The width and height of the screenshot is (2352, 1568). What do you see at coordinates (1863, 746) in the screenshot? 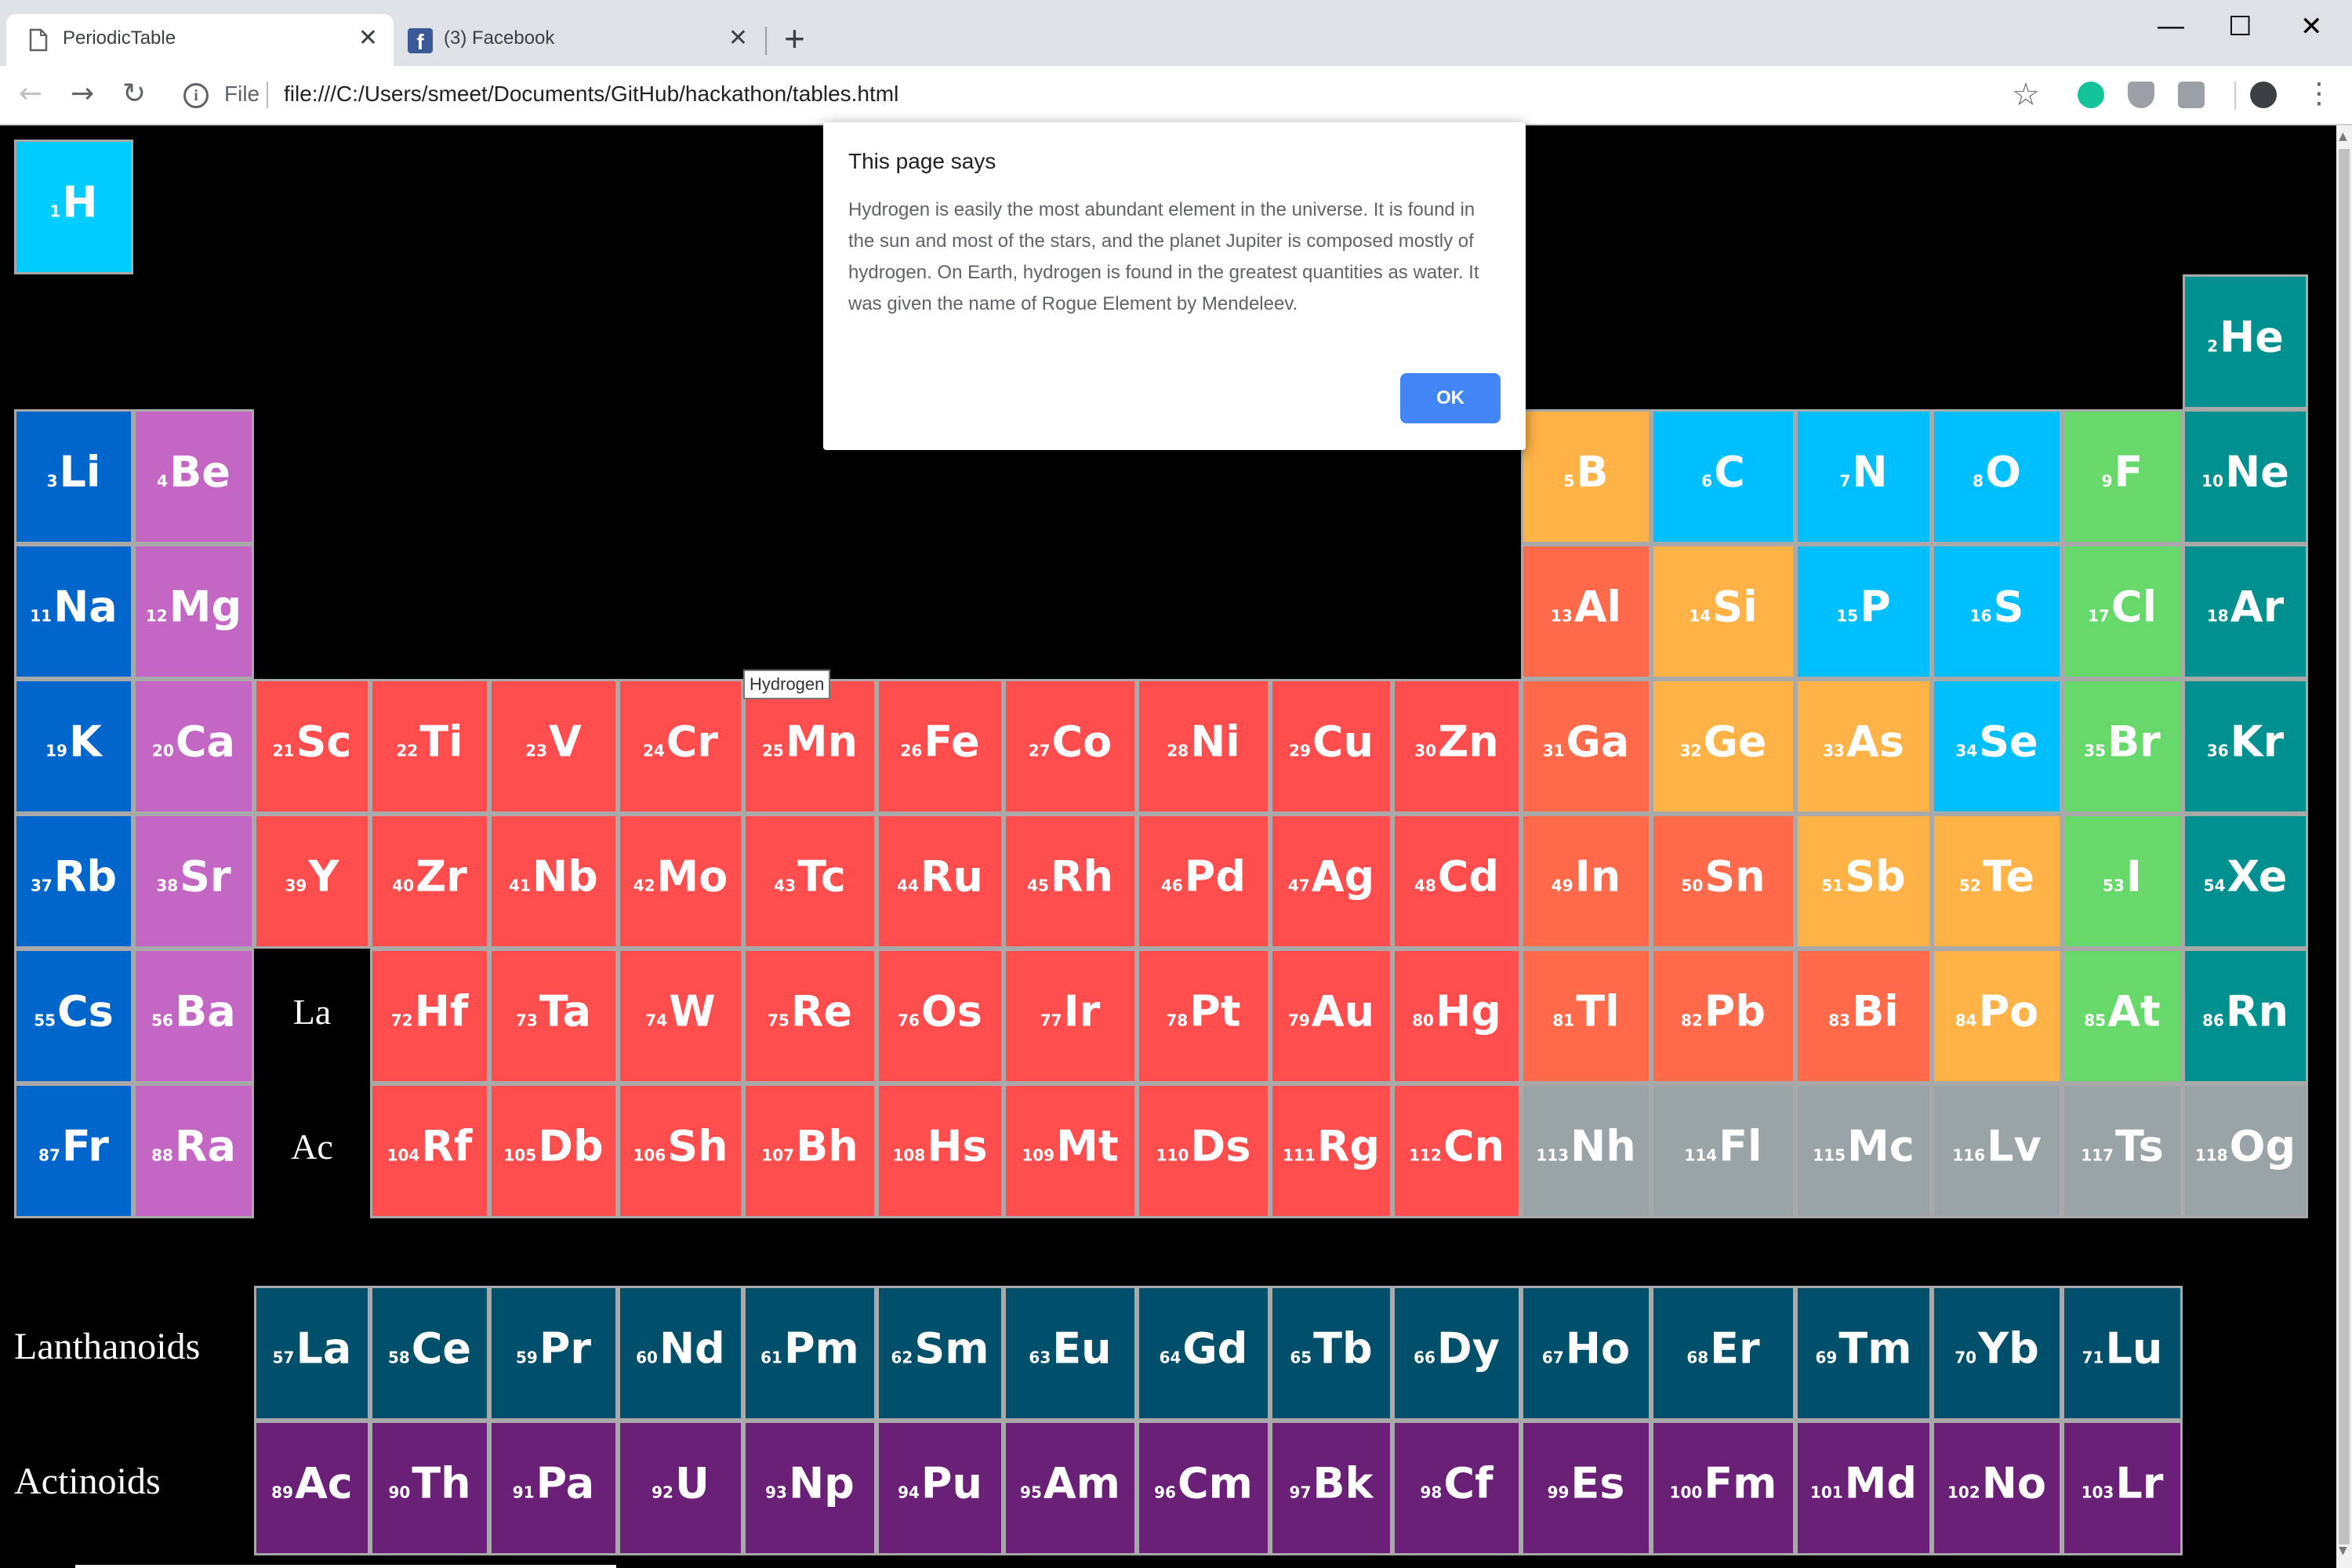
I see `element-cell-as: 33As` at bounding box center [1863, 746].